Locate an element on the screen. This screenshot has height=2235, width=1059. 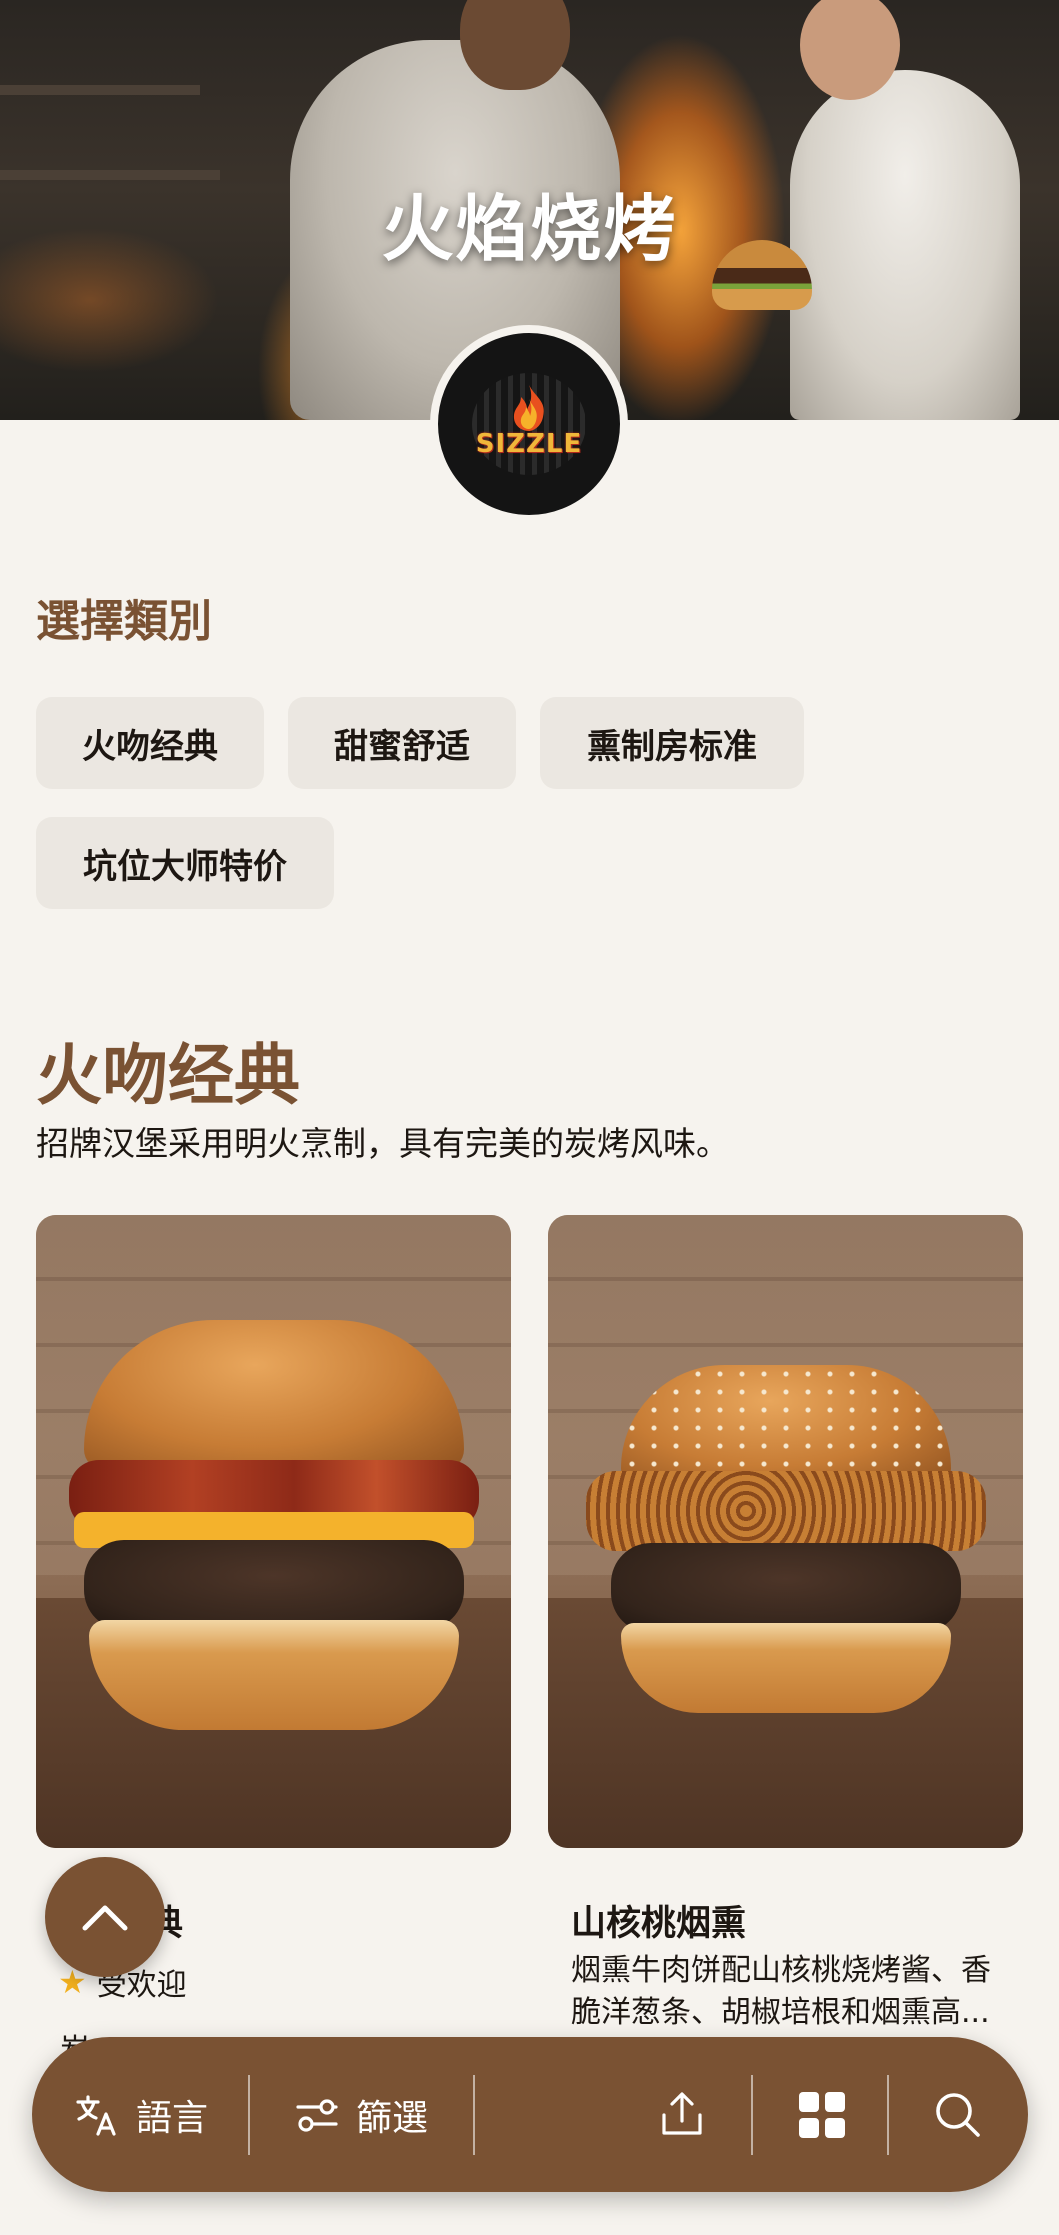
share-button is located at coordinates (682, 2114).